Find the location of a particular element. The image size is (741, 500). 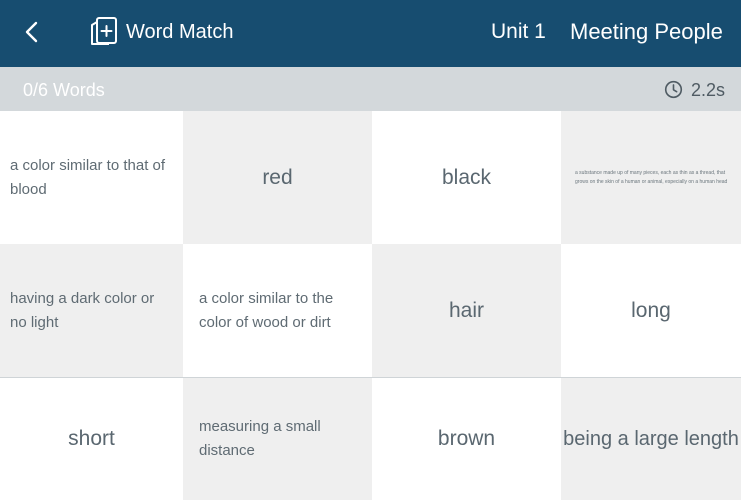

word-card: brown is located at coordinates (466, 439).